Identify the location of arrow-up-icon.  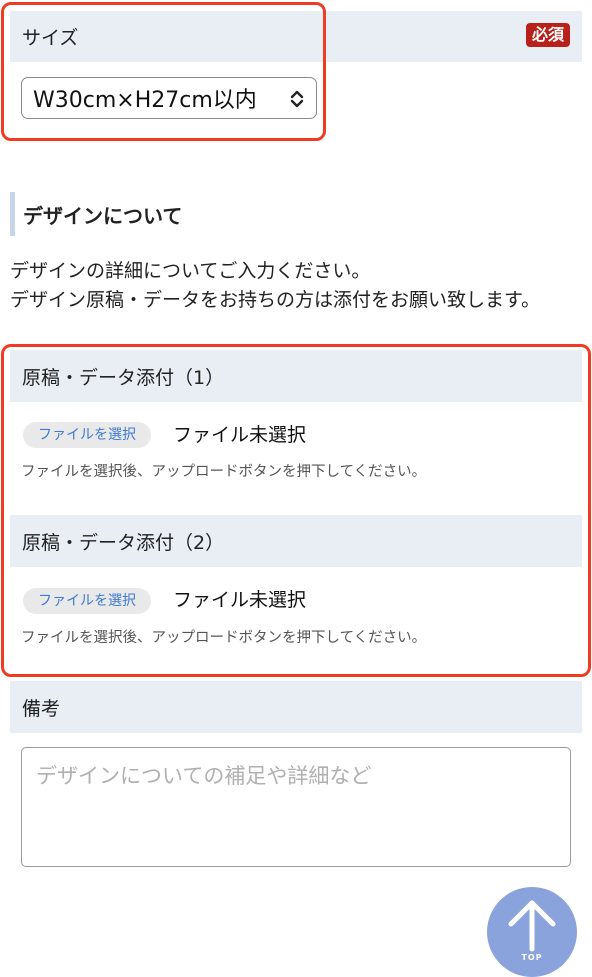
(532, 926).